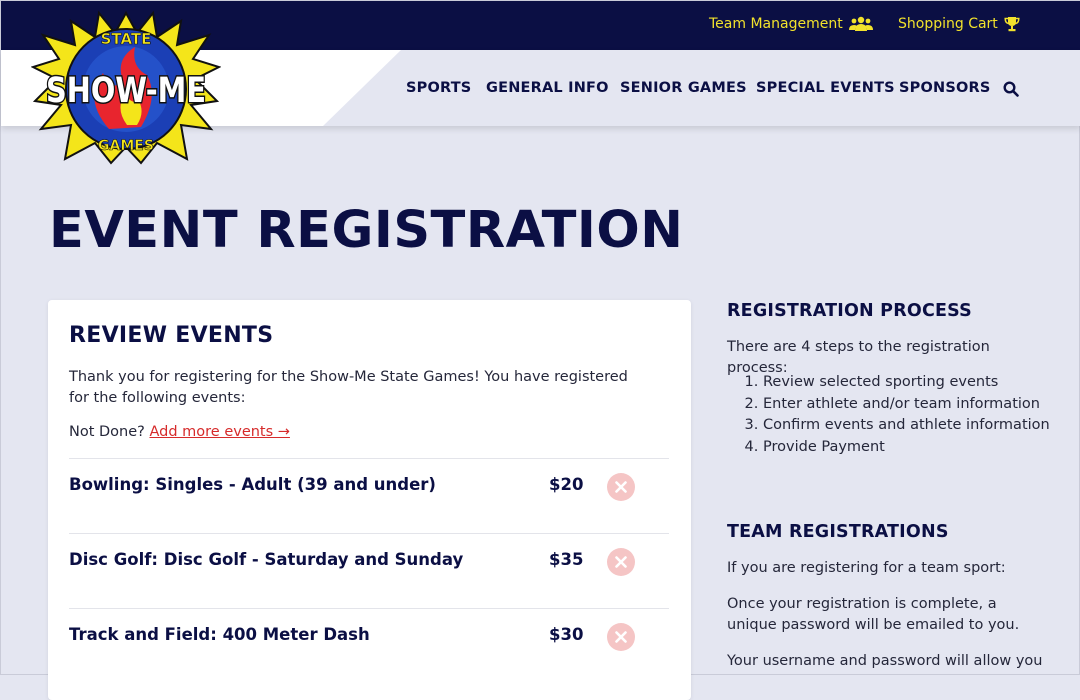  Describe the element at coordinates (107, 432) in the screenshot. I see `not-done-label: Not Done?` at that location.